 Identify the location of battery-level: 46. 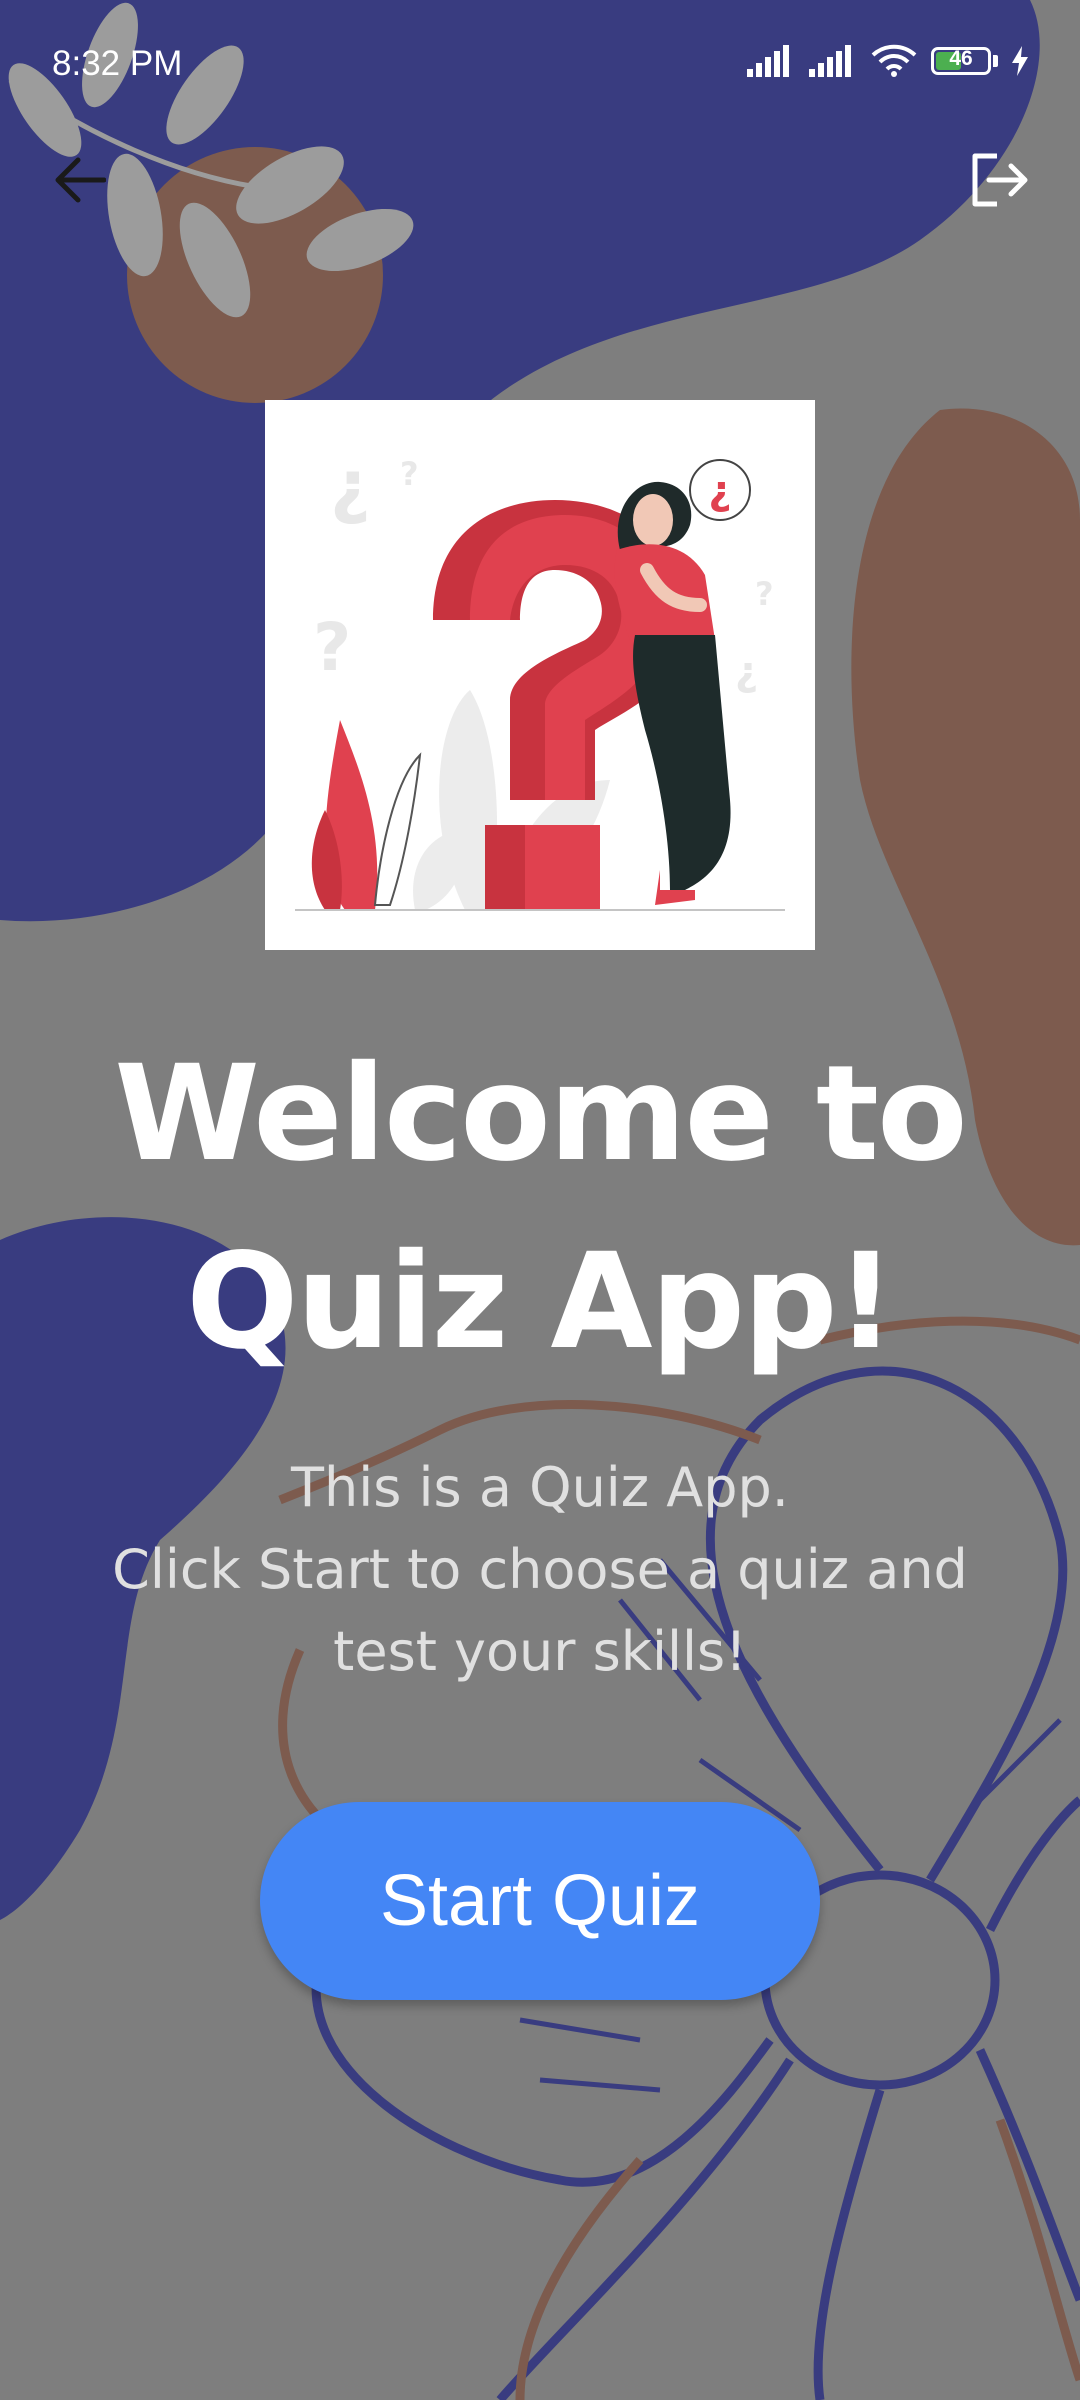
(961, 58).